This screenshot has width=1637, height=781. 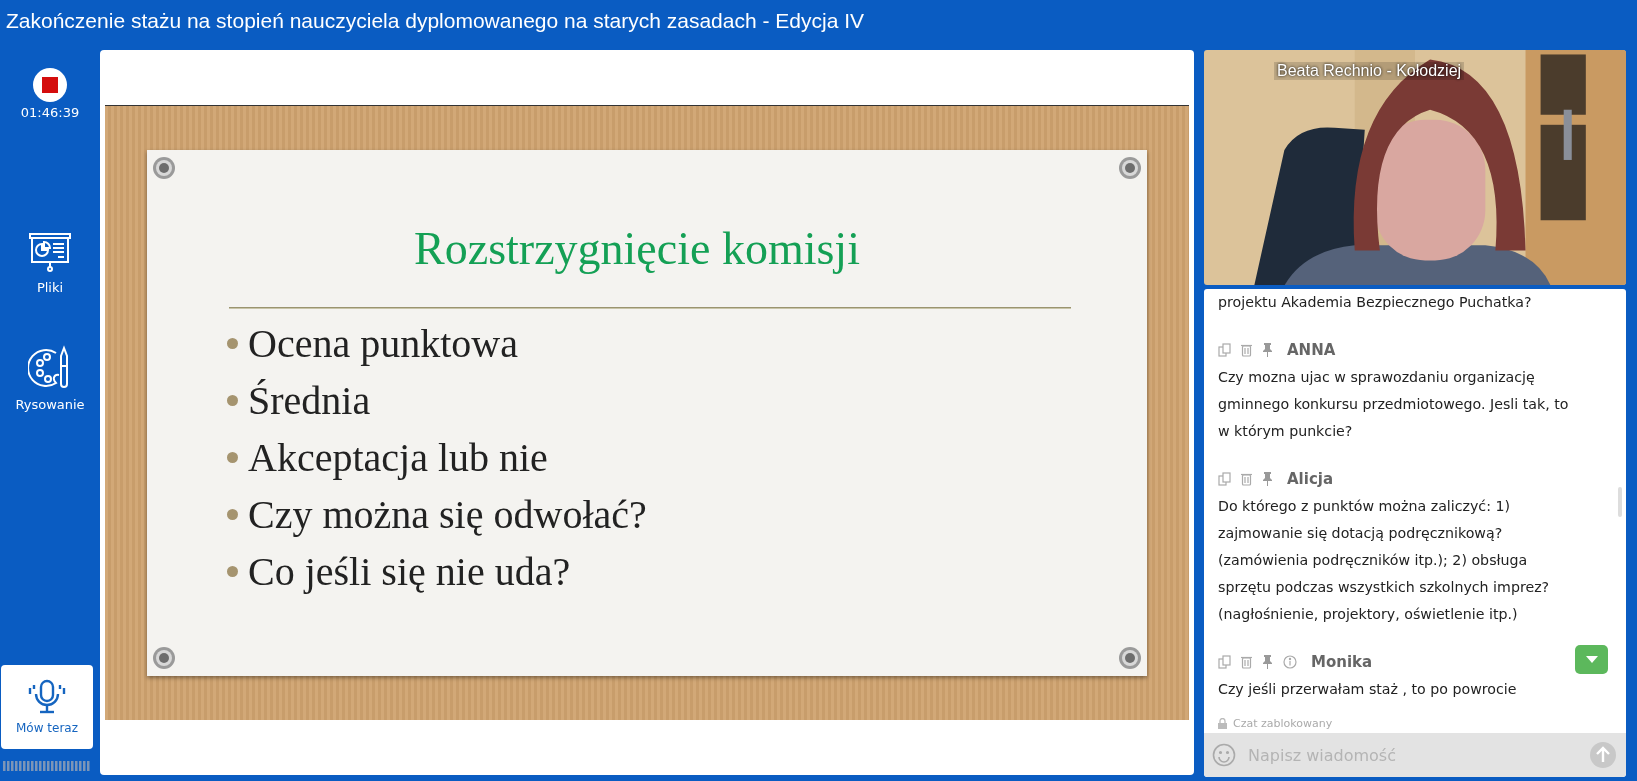 I want to click on lock-icon, so click(x=1222, y=723).